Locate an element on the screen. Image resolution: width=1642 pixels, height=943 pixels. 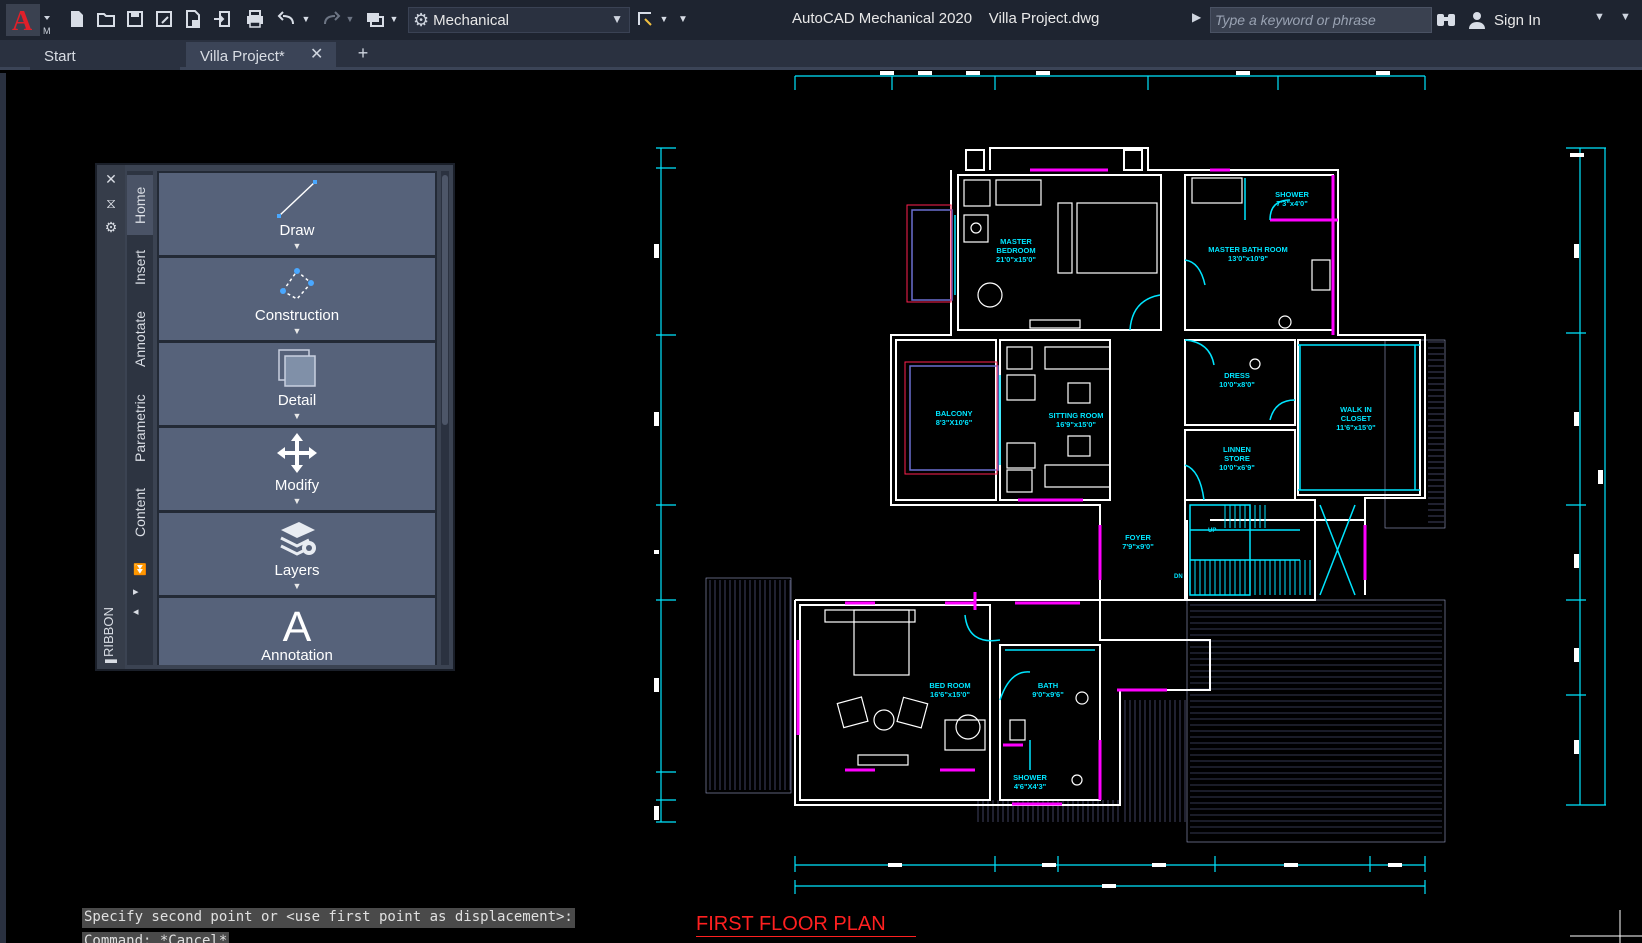
panel-layers: Layers ▼ is located at coordinates (297, 554).